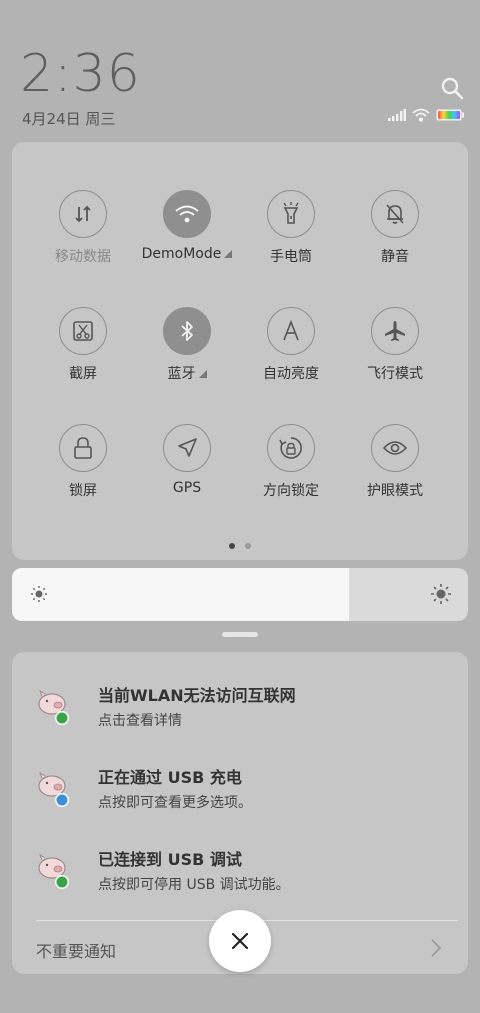 Image resolution: width=480 pixels, height=1013 pixels. Describe the element at coordinates (194, 885) in the screenshot. I see `notification-body: 点按即可停用 USB 调试功能。` at that location.